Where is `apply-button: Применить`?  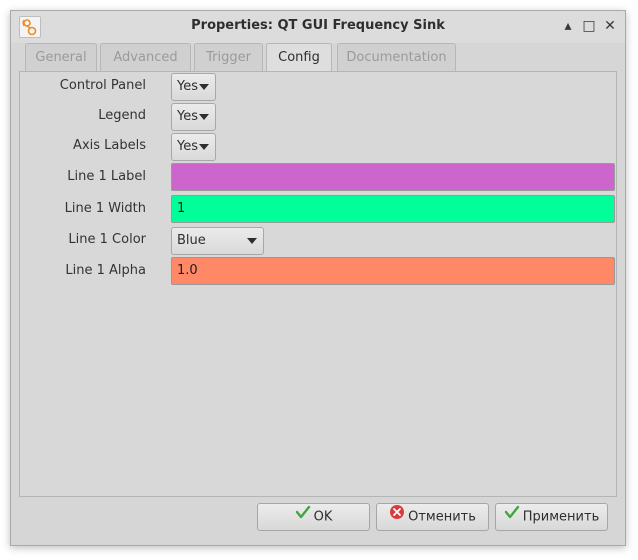
apply-button: Применить is located at coordinates (551, 517).